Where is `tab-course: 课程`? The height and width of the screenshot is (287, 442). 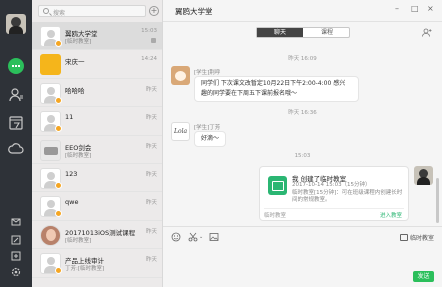 tab-course: 课程 is located at coordinates (327, 32).